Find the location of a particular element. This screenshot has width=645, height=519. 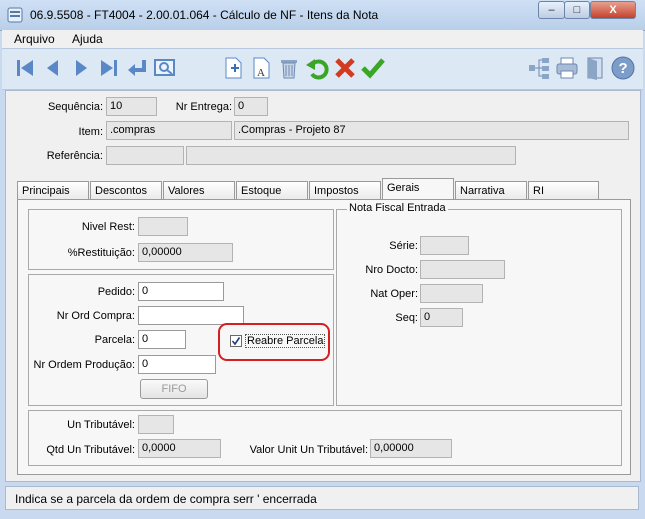

toolbar: A ? is located at coordinates (322, 69).